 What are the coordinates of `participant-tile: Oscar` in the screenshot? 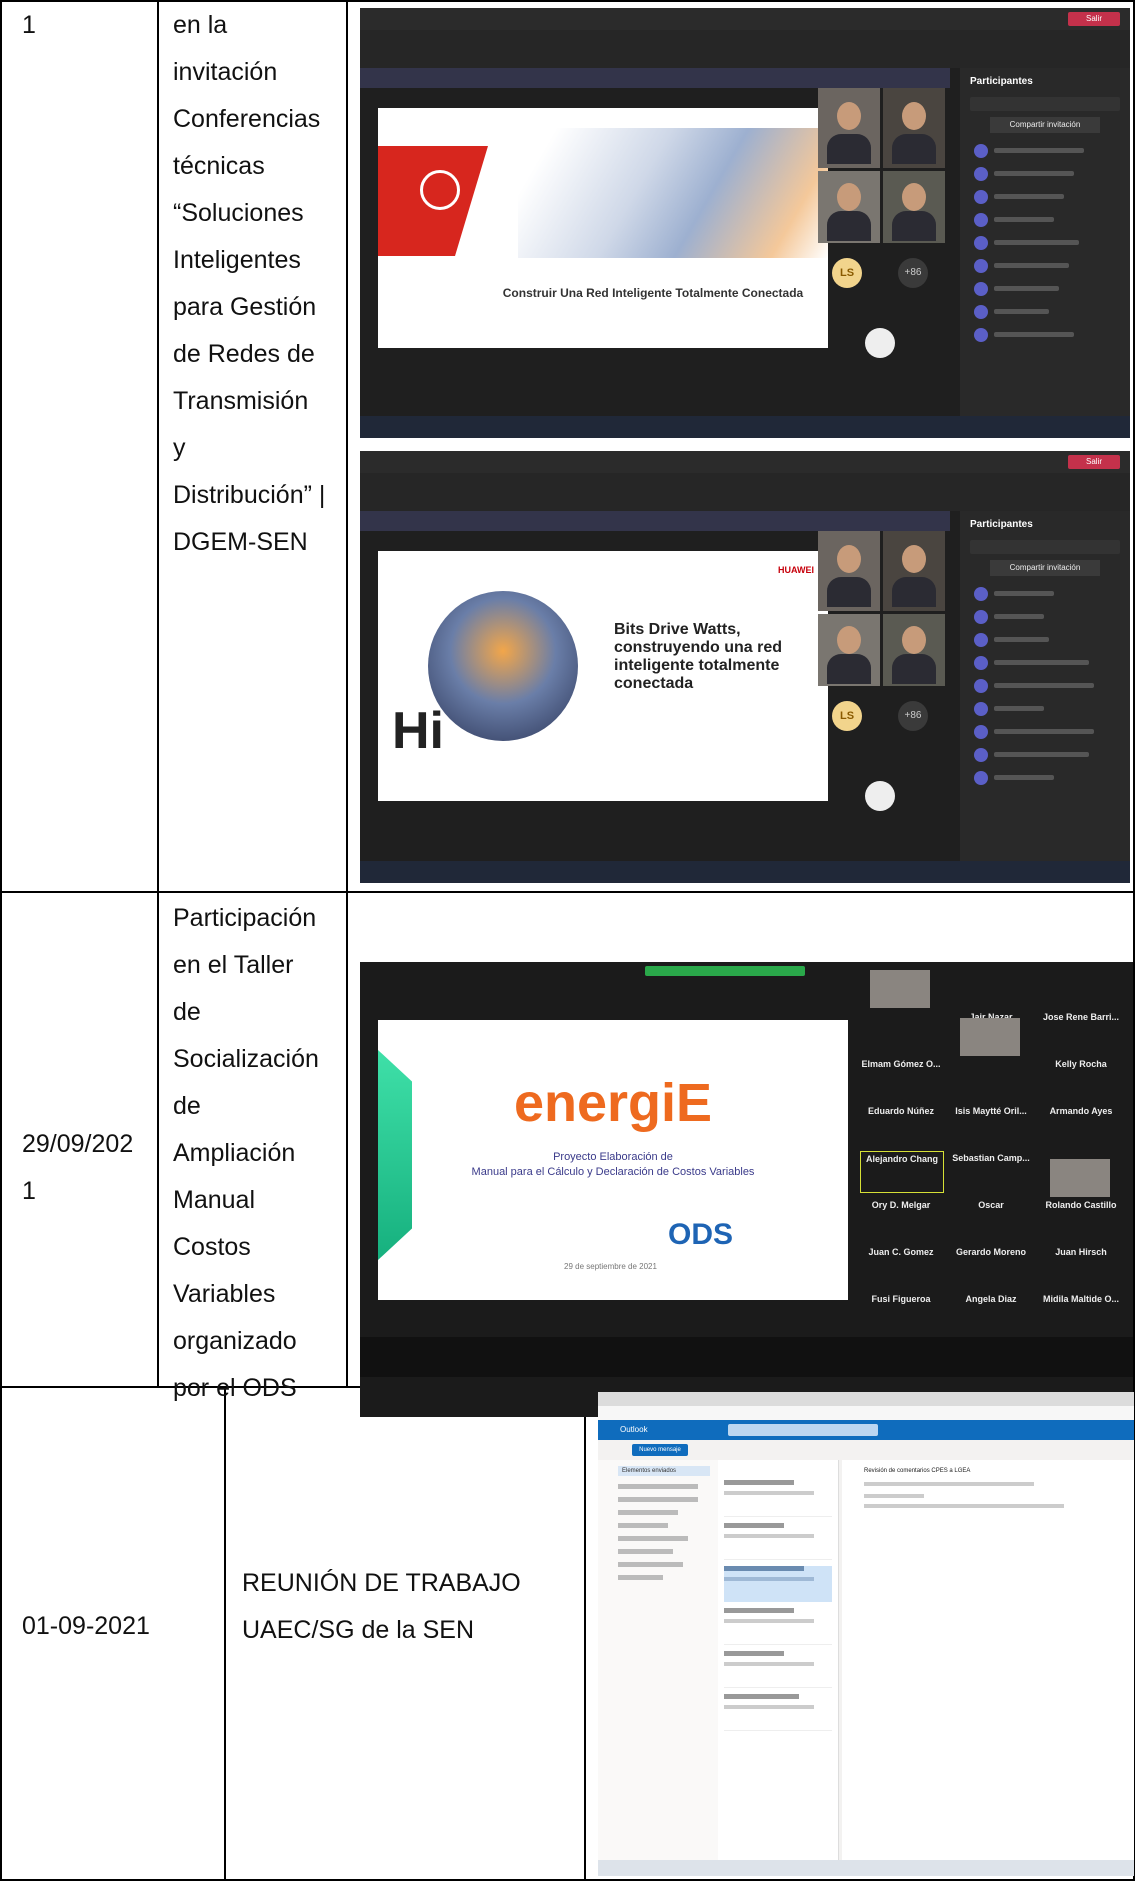 It's located at (991, 1218).